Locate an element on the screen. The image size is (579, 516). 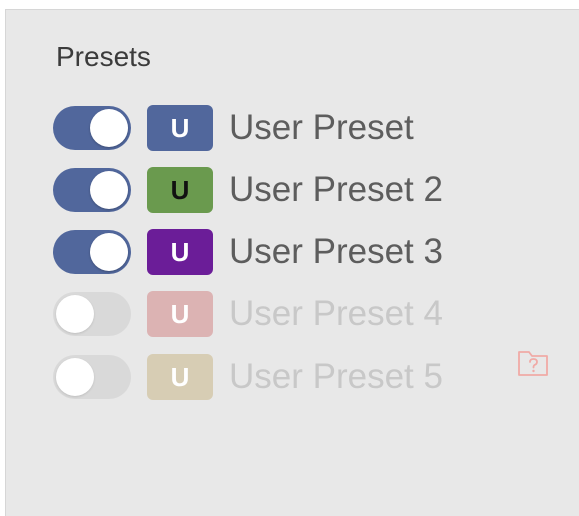
preset-row-2: U User Preset 2 is located at coordinates (248, 190).